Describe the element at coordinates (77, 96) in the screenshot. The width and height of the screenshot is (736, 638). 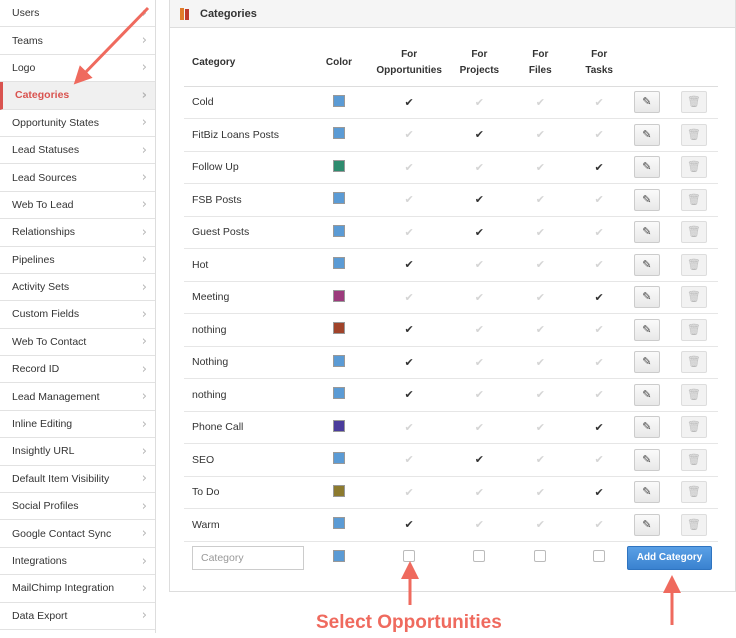
I see `sidebar-item-categories: Categories ›` at that location.